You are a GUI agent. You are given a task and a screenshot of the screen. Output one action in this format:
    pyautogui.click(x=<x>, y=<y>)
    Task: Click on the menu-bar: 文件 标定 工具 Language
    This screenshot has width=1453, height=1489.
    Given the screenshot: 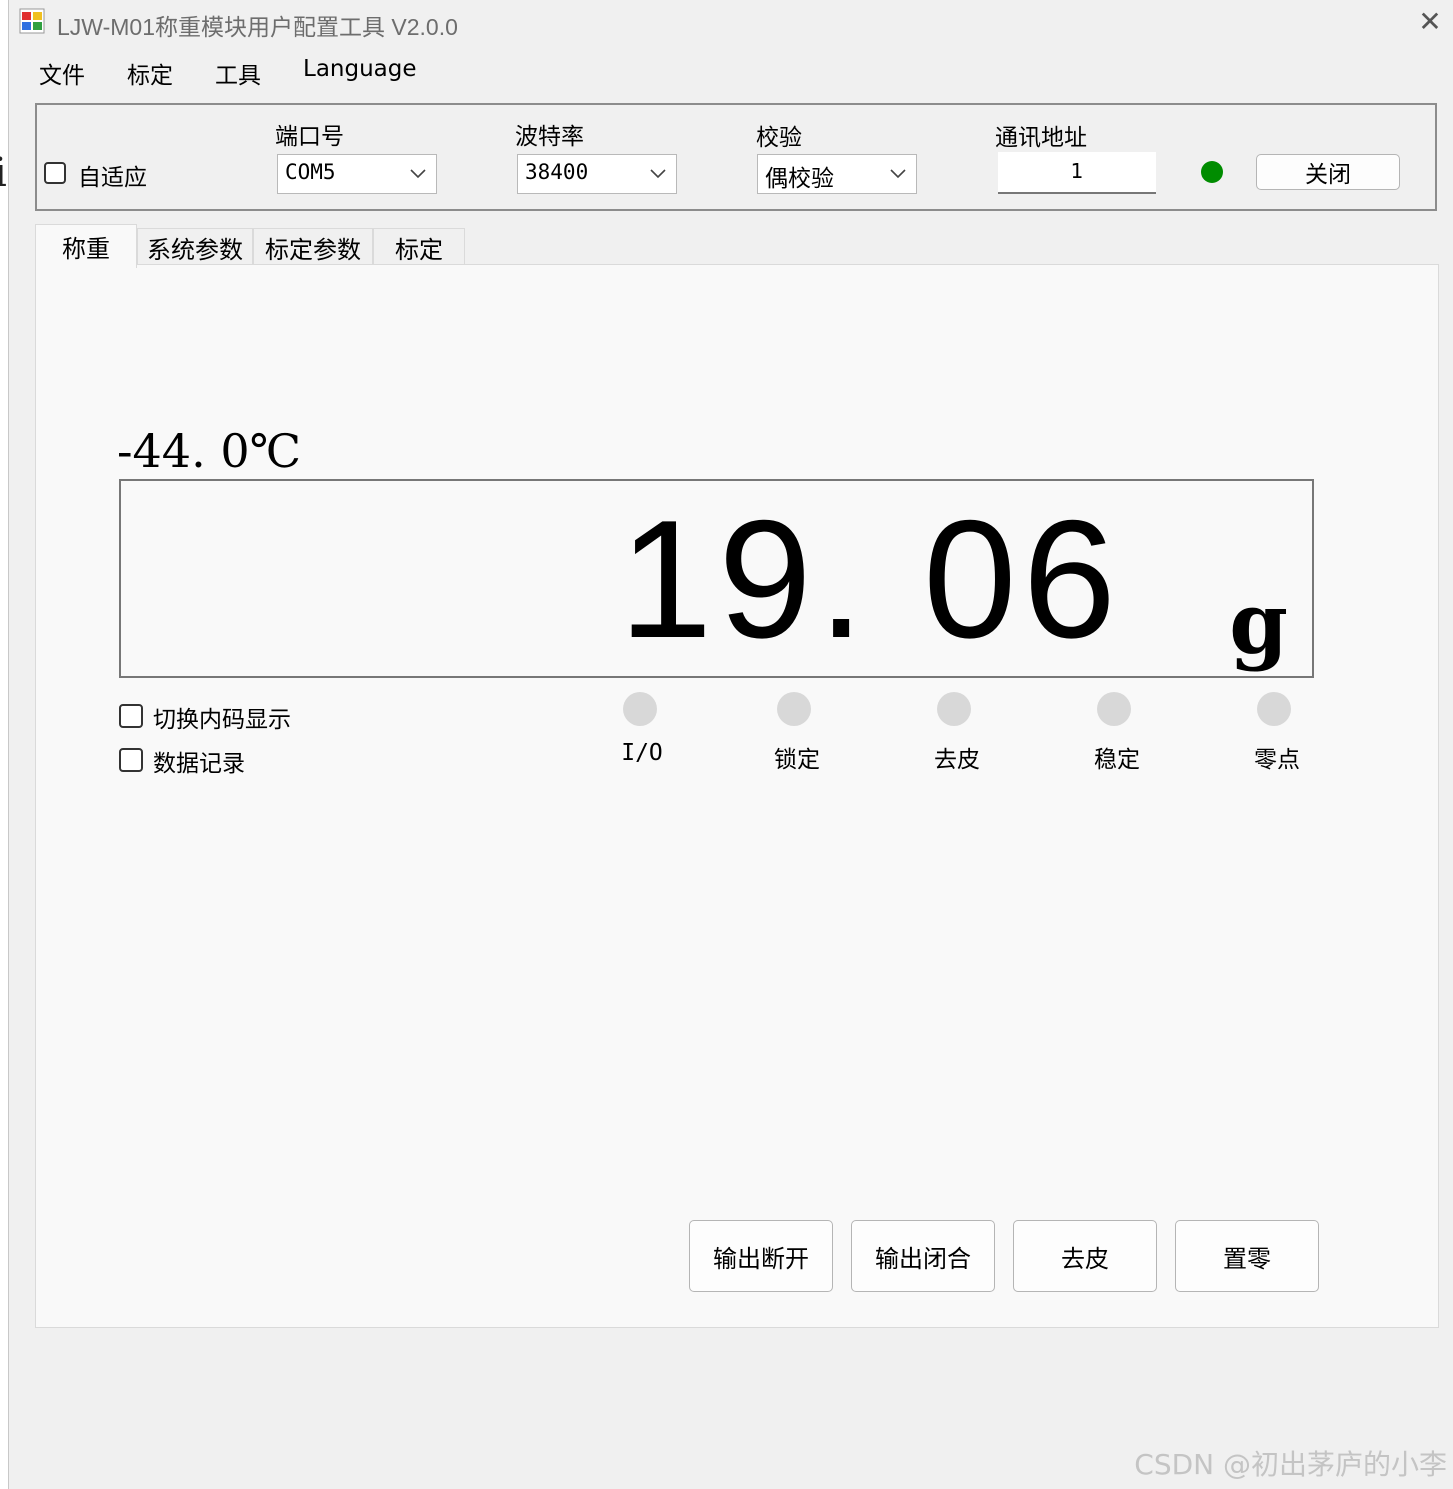 What is the action you would take?
    pyautogui.click(x=731, y=73)
    